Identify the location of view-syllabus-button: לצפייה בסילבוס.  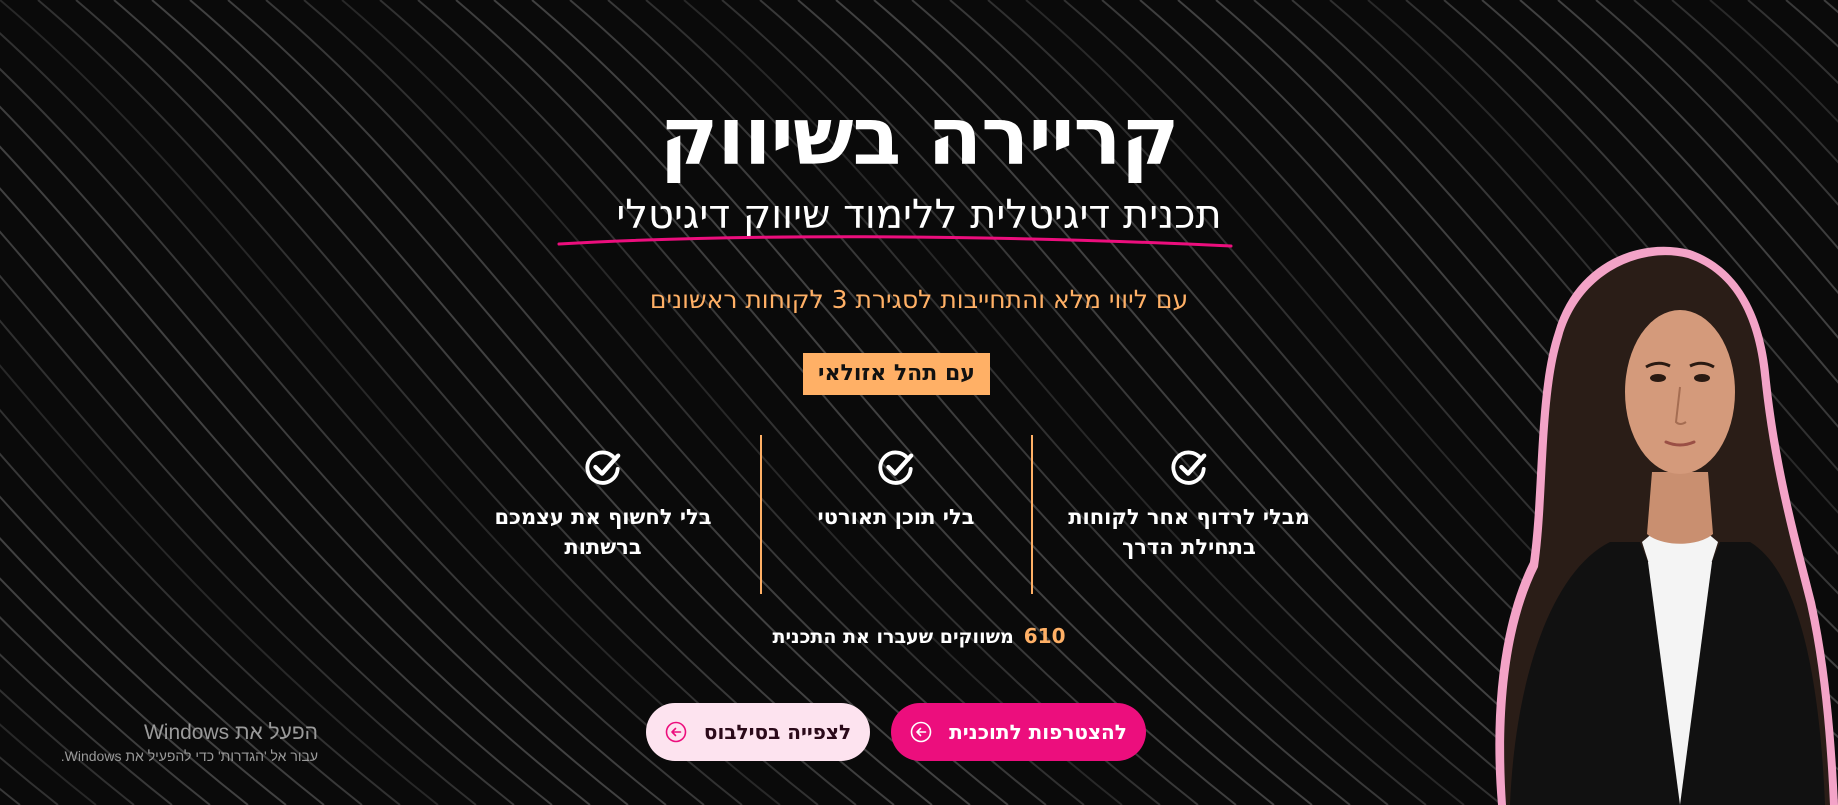
(758, 732).